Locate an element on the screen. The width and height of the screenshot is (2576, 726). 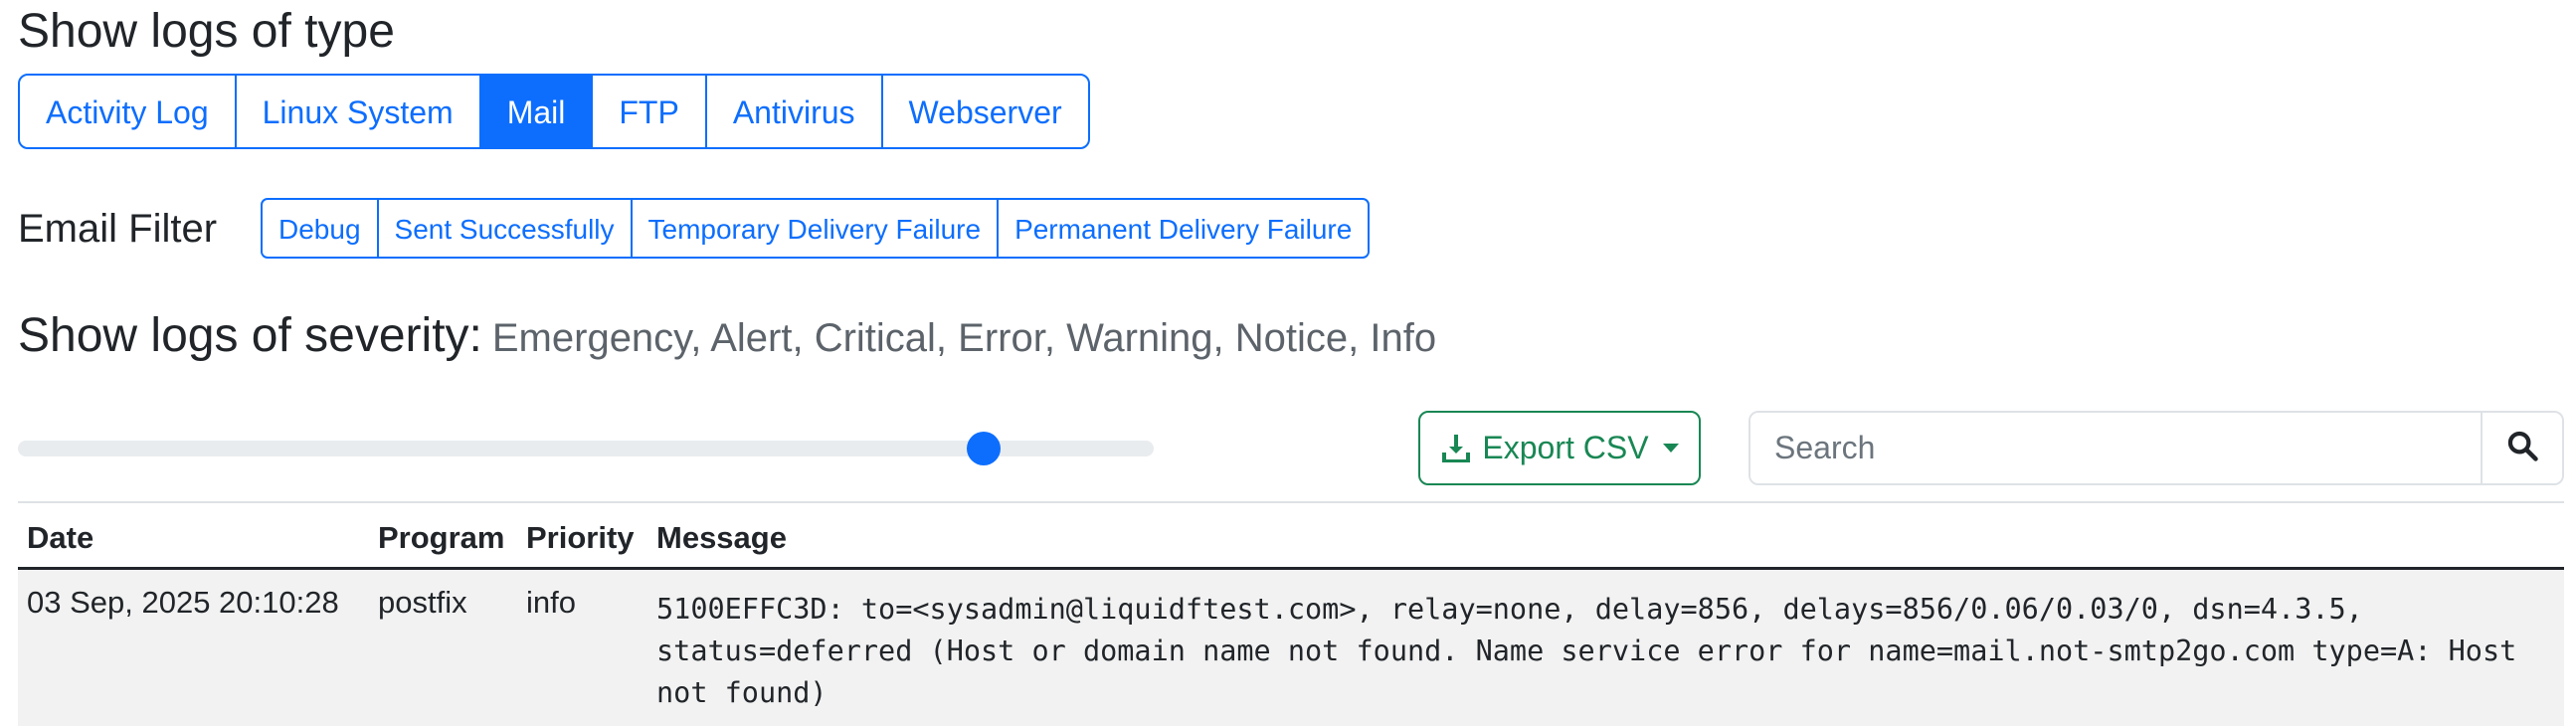
search-button is located at coordinates (2521, 448).